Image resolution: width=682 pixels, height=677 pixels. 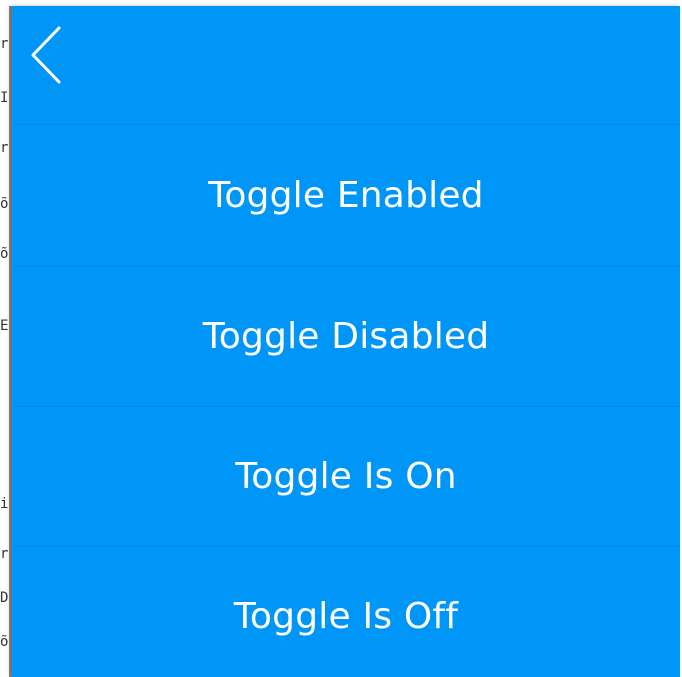 What do you see at coordinates (4, 504) in the screenshot?
I see `underlying-text-fragment: i` at bounding box center [4, 504].